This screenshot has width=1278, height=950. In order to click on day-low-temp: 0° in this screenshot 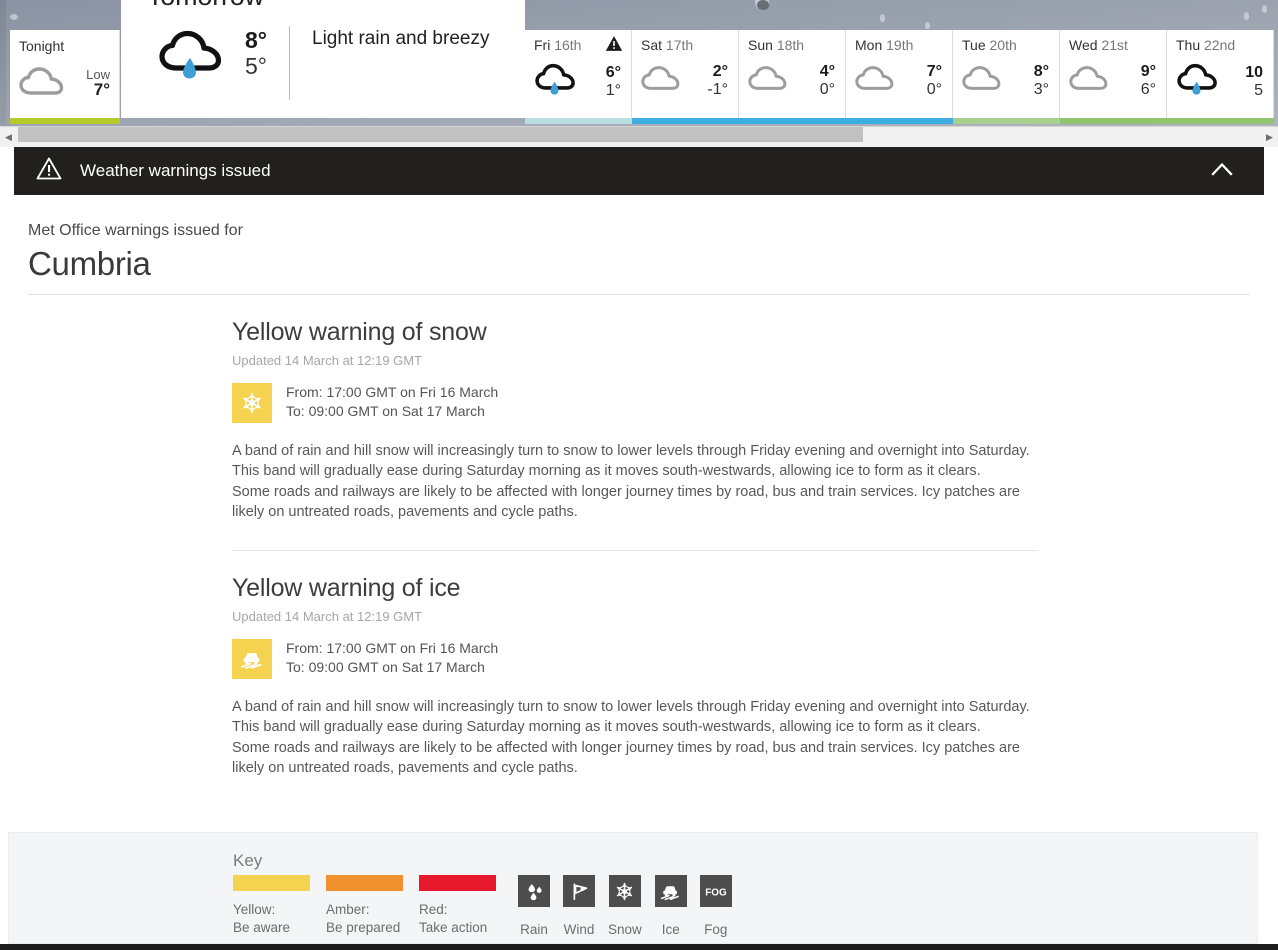, I will do `click(827, 89)`.